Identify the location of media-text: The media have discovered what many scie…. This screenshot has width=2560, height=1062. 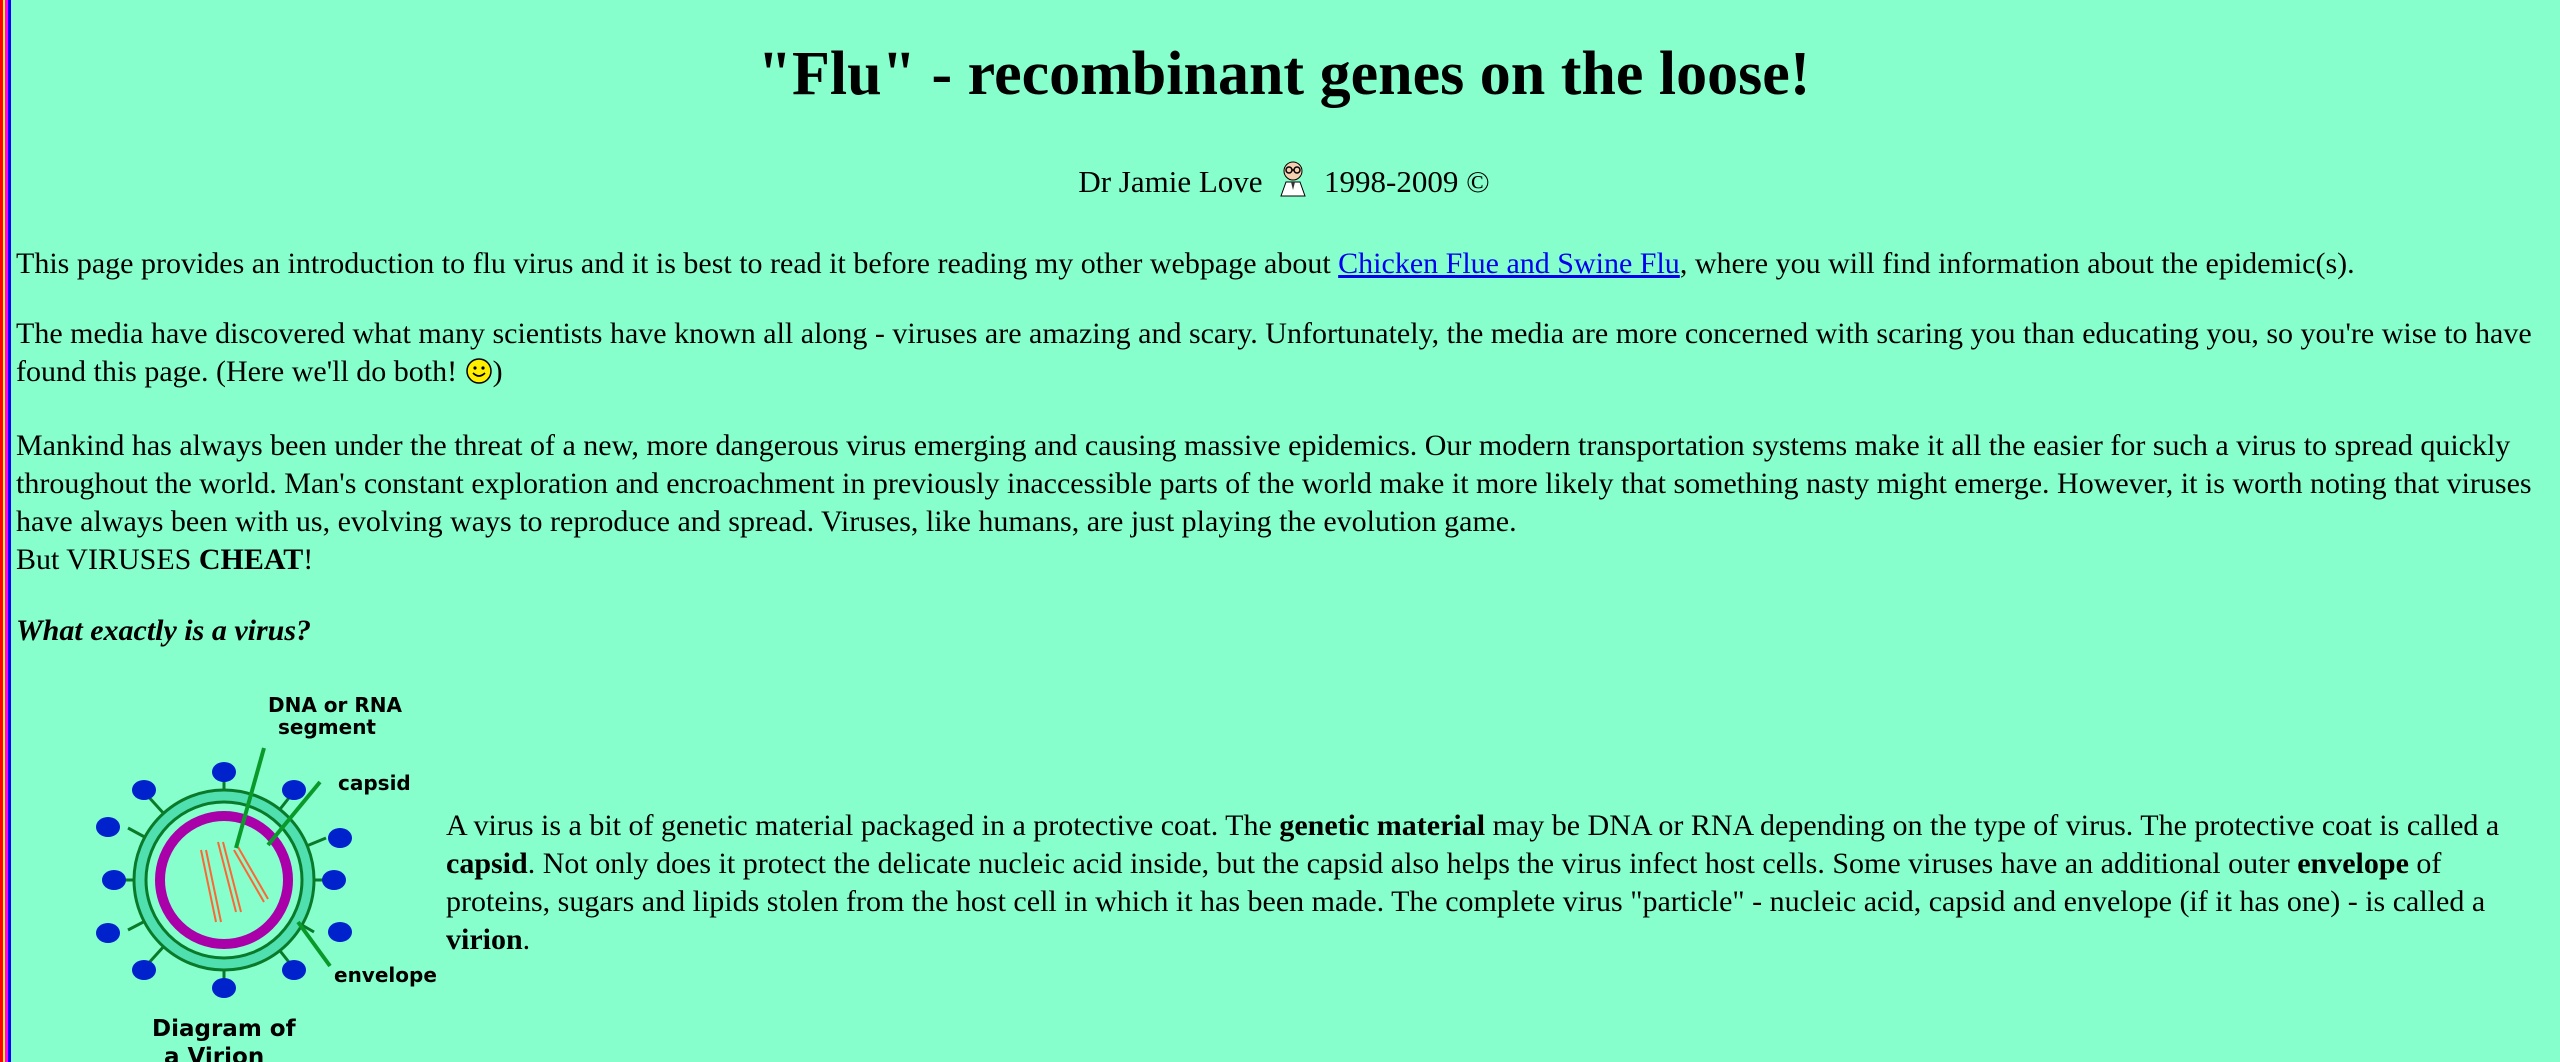
(1274, 352).